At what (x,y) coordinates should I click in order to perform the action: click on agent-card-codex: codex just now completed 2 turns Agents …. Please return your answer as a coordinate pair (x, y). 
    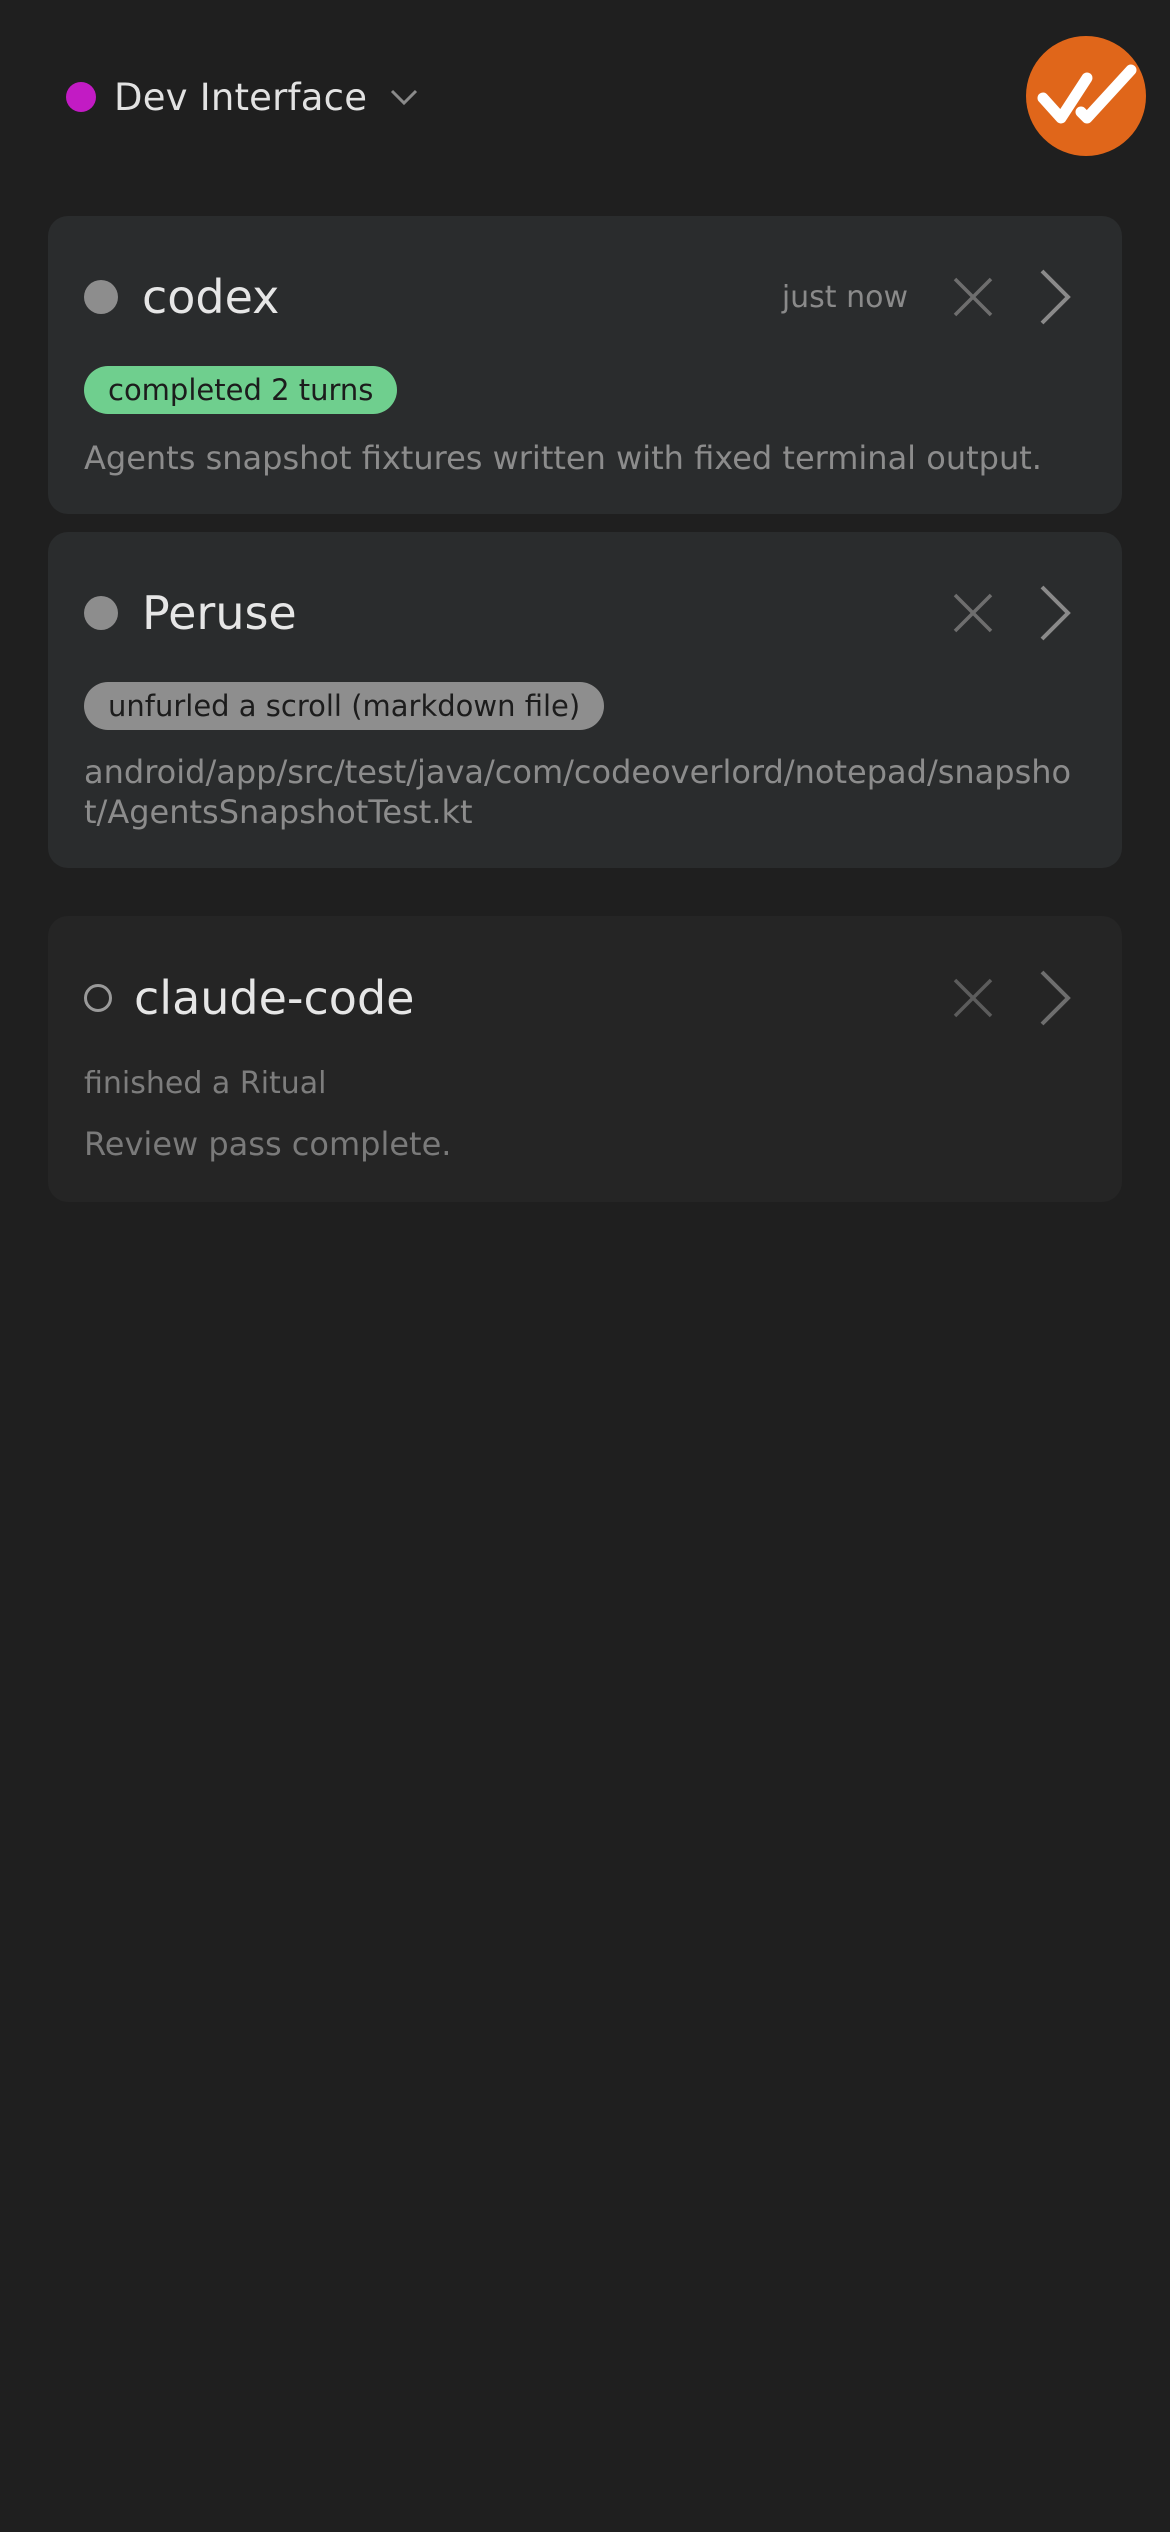
    Looking at the image, I should click on (585, 365).